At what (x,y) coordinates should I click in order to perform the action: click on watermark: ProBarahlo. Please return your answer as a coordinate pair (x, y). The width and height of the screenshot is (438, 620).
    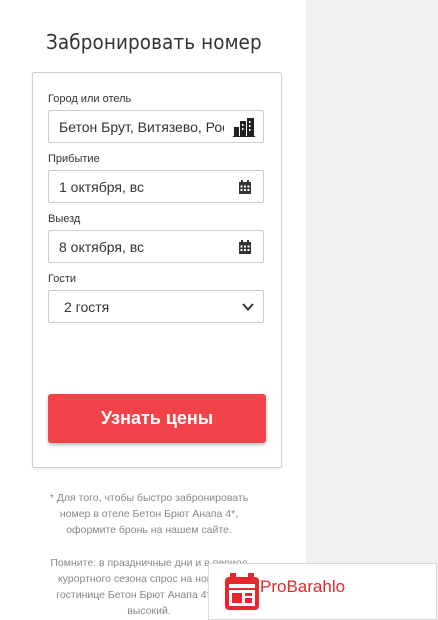
    Looking at the image, I should click on (322, 591).